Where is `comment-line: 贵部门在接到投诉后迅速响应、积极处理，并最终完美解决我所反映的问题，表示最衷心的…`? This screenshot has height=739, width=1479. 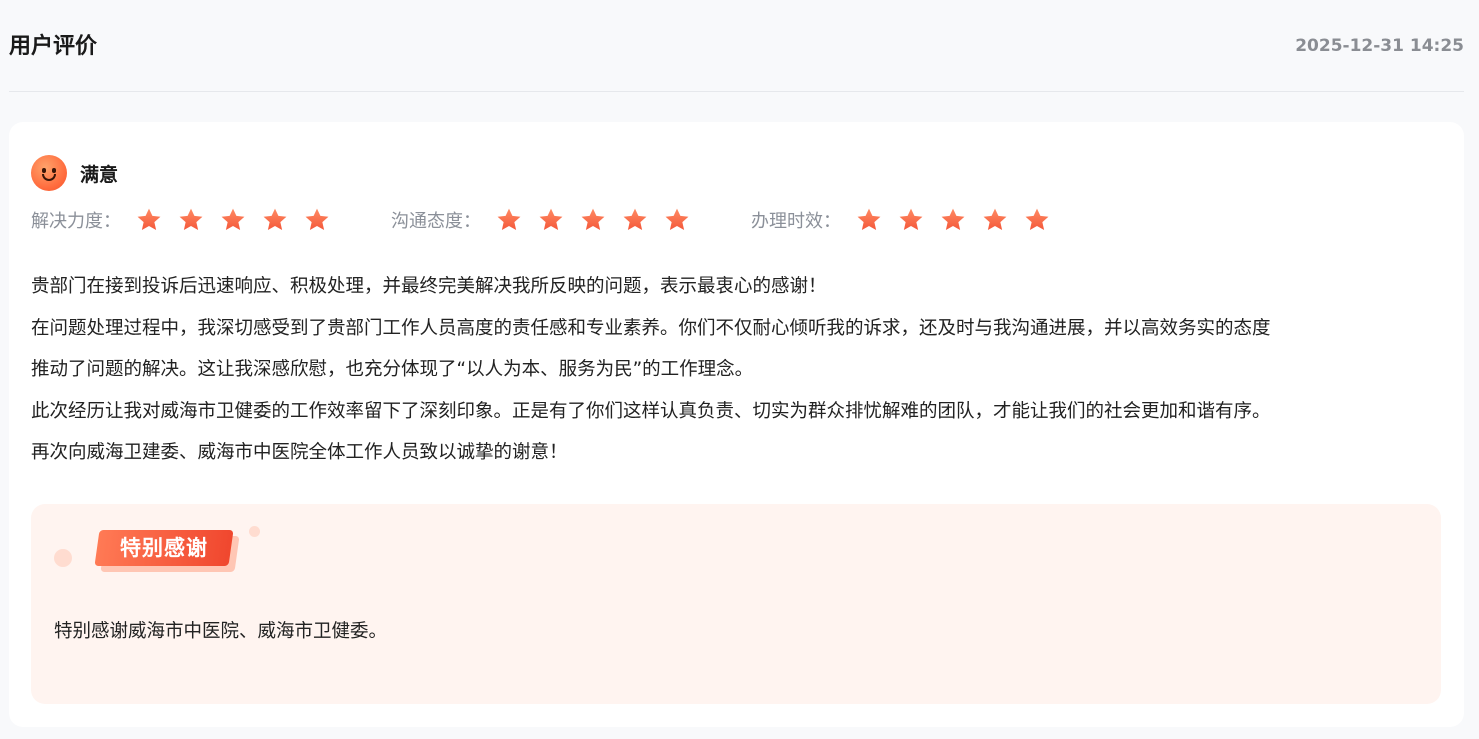 comment-line: 贵部门在接到投诉后迅速响应、积极处理，并最终完美解决我所反映的问题，表示最衷心的… is located at coordinates (429, 286).